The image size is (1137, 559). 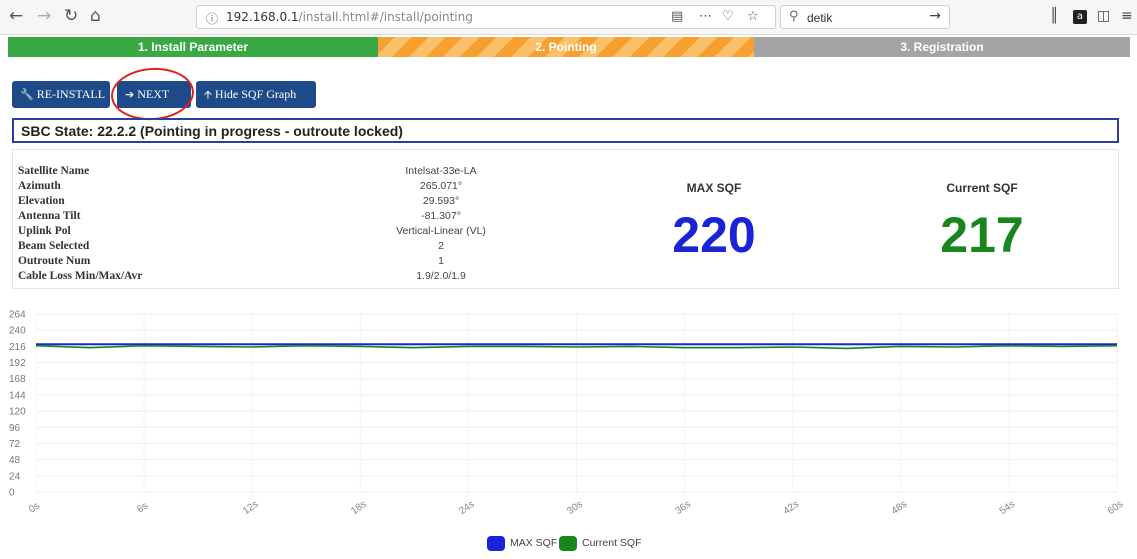 What do you see at coordinates (15, 428) in the screenshot?
I see `y-tick-label: 96` at bounding box center [15, 428].